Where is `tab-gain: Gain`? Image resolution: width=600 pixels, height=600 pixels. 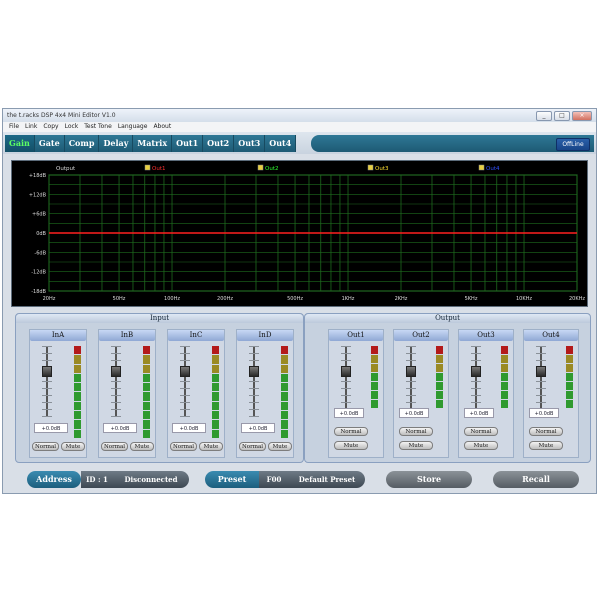
tab-gain: Gain is located at coordinates (20, 143).